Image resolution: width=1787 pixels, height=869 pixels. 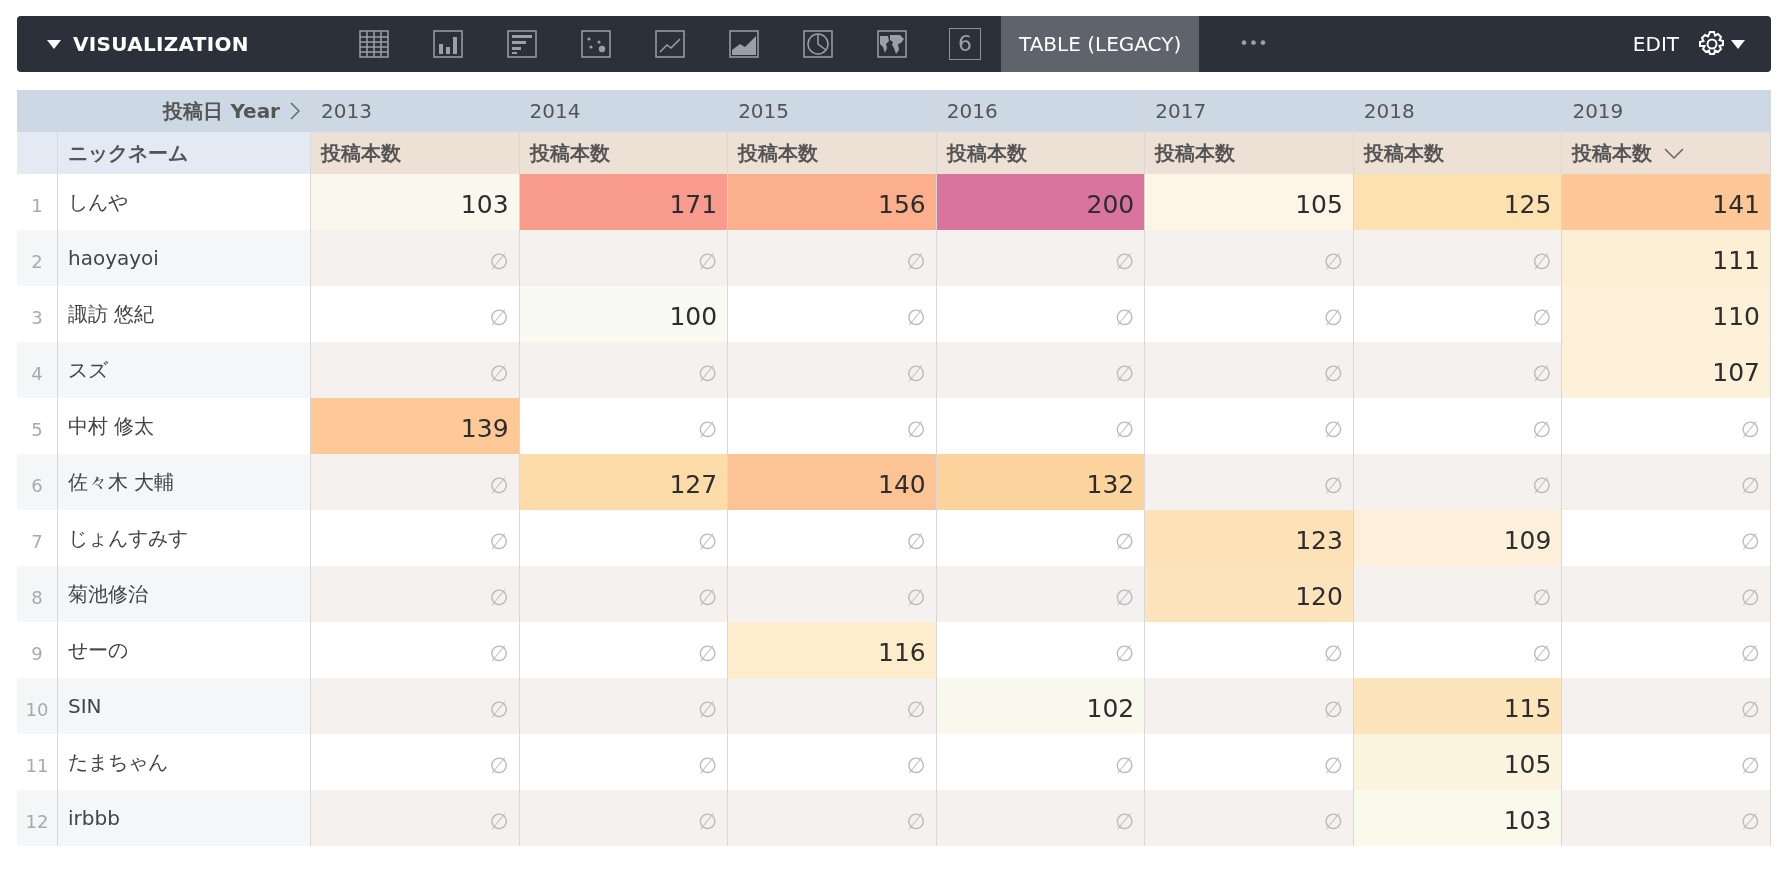 I want to click on value-cell: 125, so click(x=1458, y=202).